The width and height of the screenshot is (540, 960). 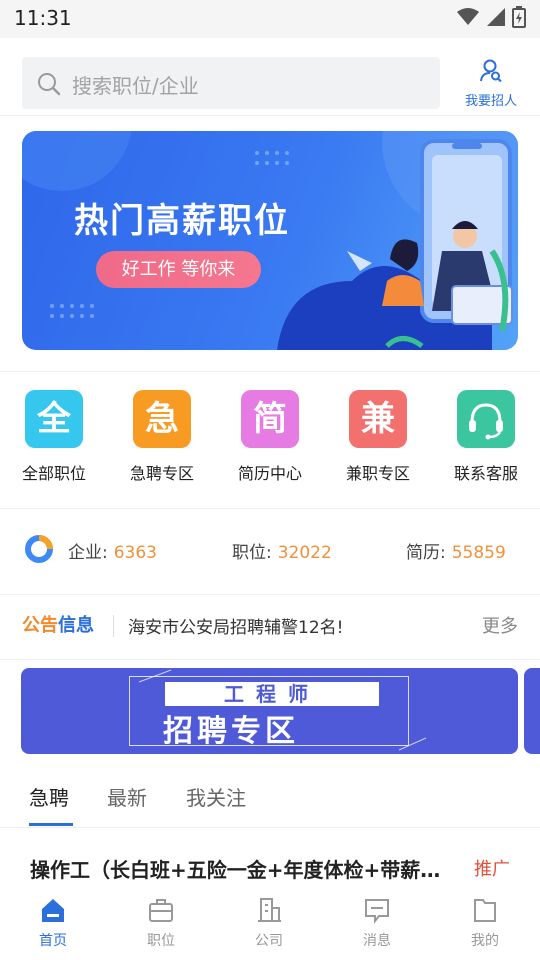 What do you see at coordinates (519, 17) in the screenshot?
I see `battery-icon` at bounding box center [519, 17].